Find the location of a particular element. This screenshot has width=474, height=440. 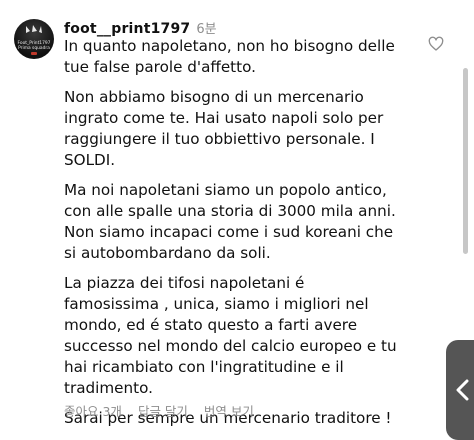

scroll-handle is located at coordinates (460, 390).